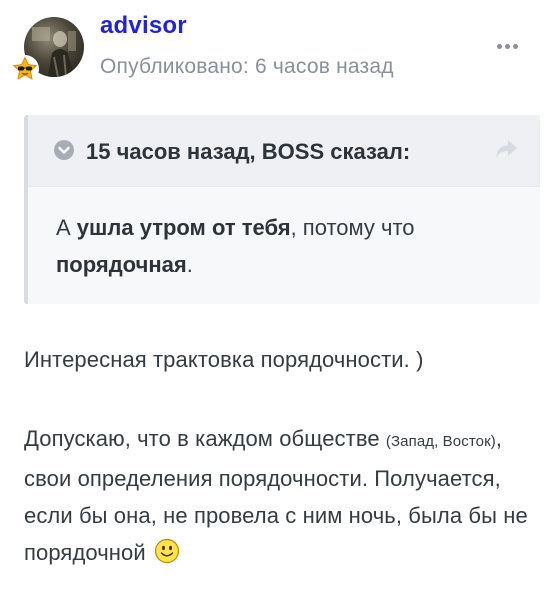  Describe the element at coordinates (183, 227) in the screenshot. I see `quote-emphasis: ушла утром от тебя` at that location.